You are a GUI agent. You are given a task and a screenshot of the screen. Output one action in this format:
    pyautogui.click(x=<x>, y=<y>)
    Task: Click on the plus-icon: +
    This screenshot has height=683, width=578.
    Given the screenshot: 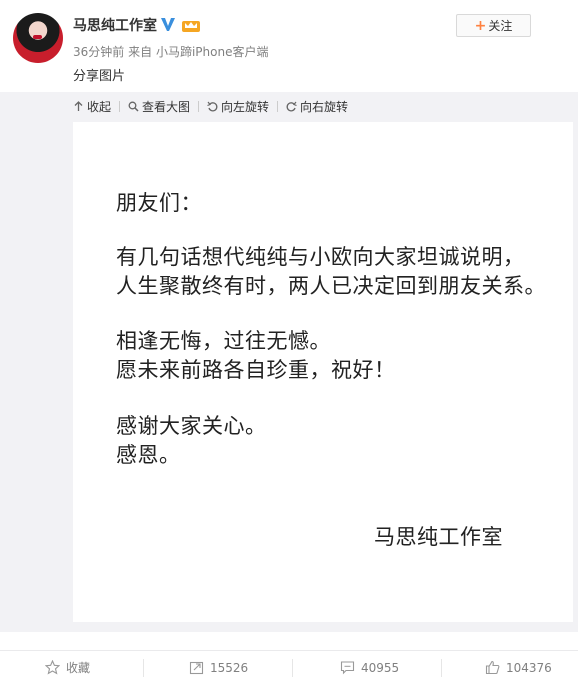 What is the action you would take?
    pyautogui.click(x=480, y=25)
    